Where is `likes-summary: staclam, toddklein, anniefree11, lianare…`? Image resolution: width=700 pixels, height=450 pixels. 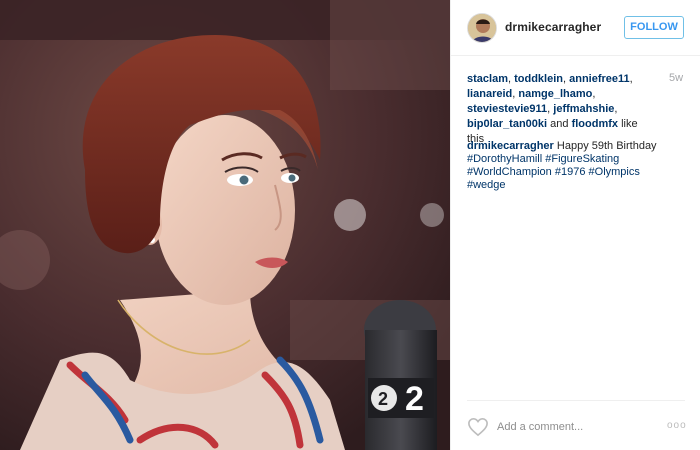
likes-summary: staclam, toddklein, anniefree11, lianare… is located at coordinates (552, 109).